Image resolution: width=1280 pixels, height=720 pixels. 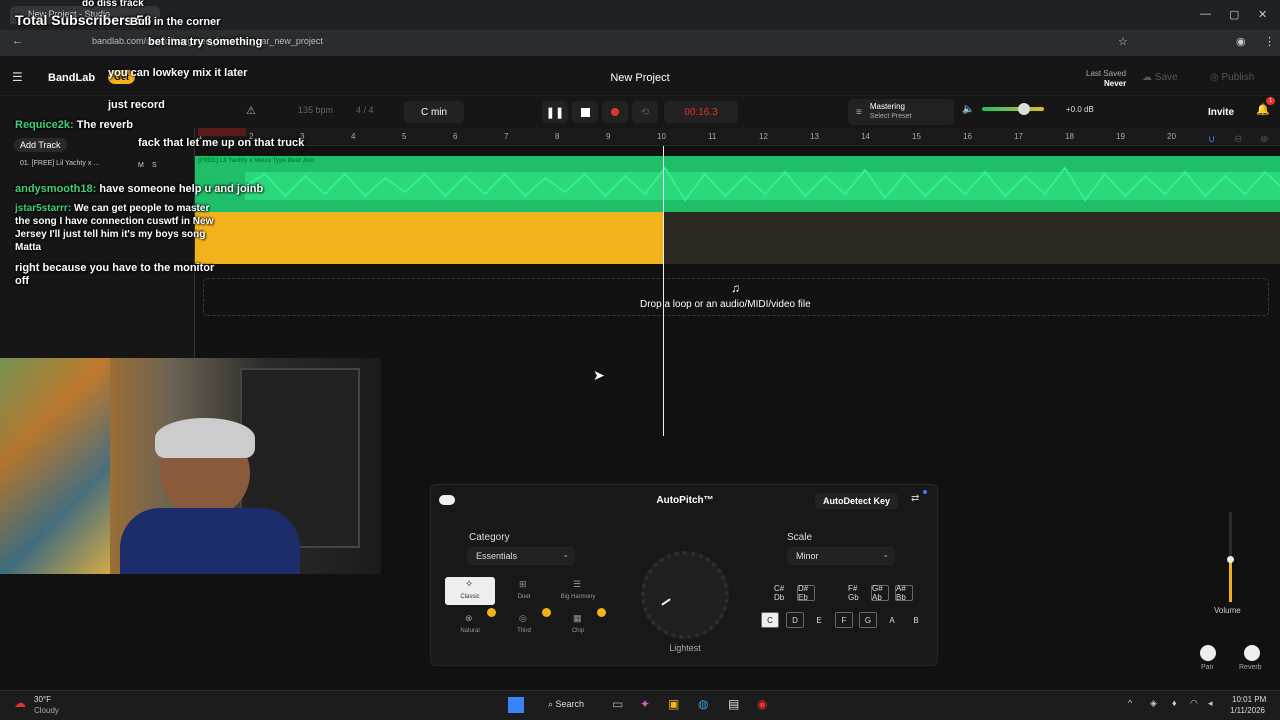 What do you see at coordinates (733, 704) in the screenshot?
I see `store-icon: ▤` at bounding box center [733, 704].